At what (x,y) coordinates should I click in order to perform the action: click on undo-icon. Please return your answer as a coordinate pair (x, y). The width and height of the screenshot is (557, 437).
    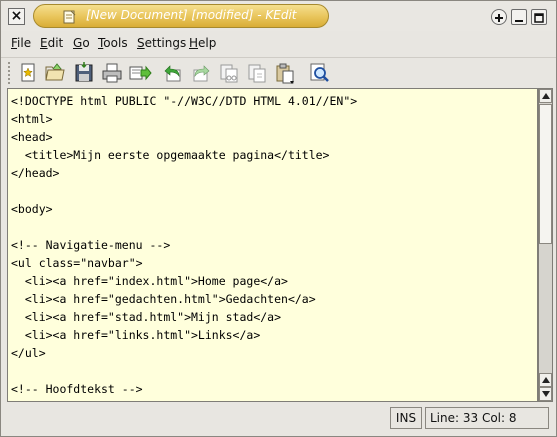
    Looking at the image, I should click on (172, 73).